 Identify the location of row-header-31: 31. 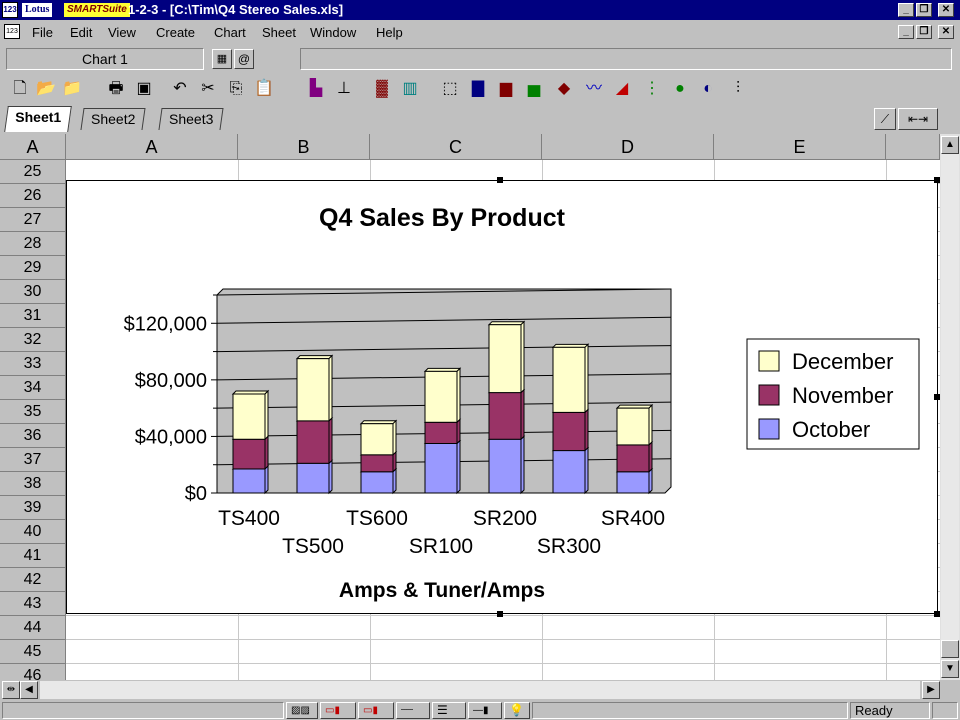
(33, 316).